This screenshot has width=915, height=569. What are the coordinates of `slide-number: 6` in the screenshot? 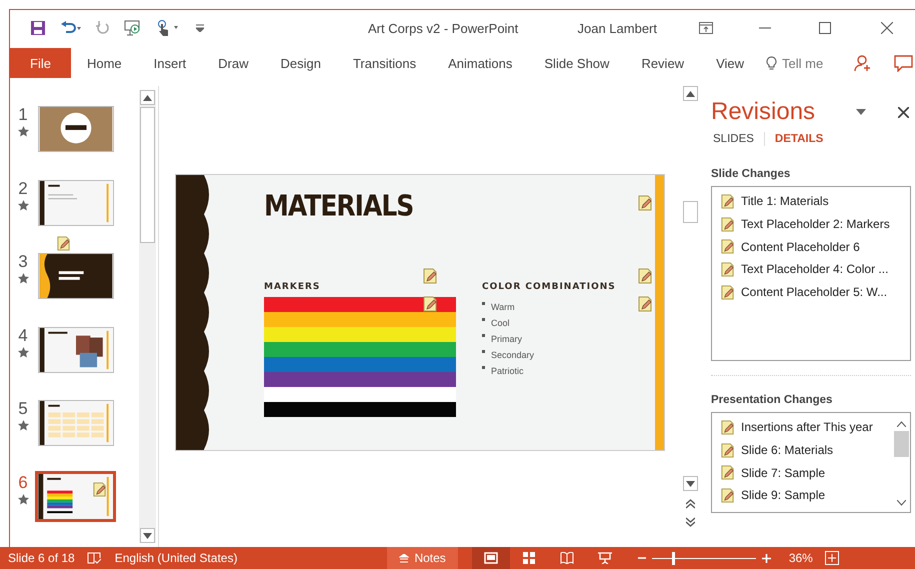 It's located at (23, 483).